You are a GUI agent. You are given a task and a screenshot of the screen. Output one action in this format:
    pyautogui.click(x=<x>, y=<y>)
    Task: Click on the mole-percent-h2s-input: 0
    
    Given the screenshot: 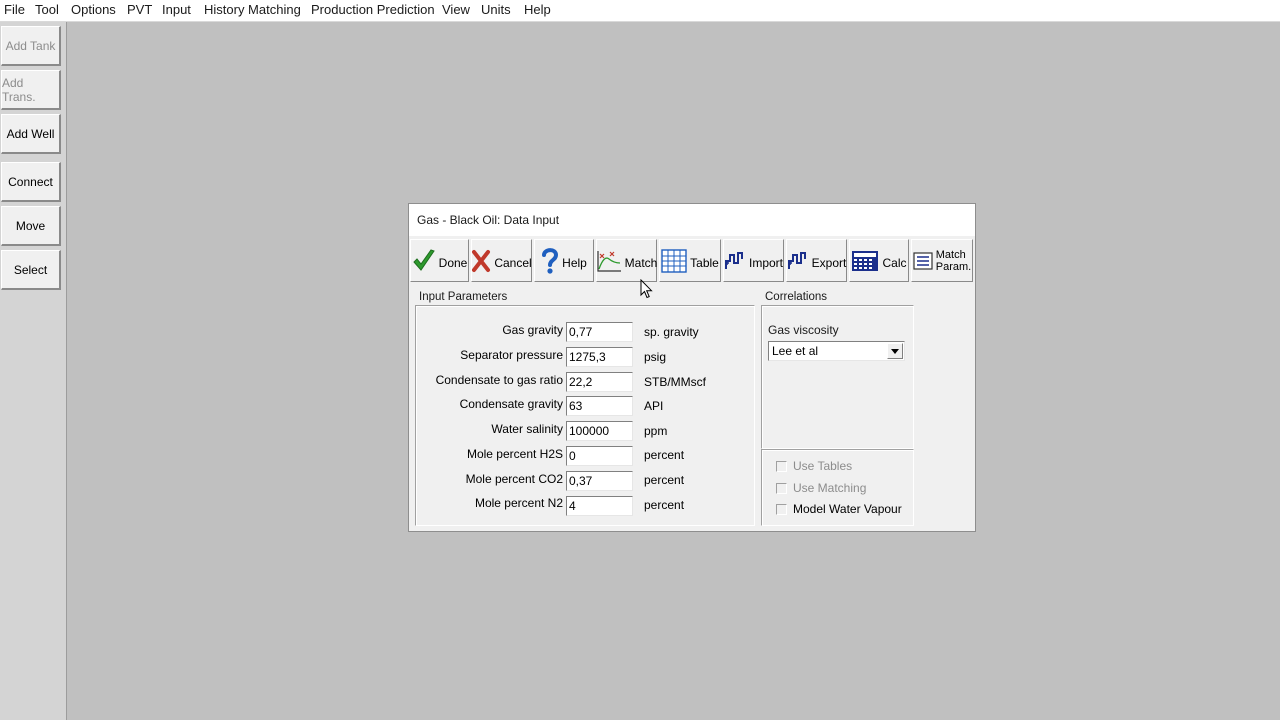 What is the action you would take?
    pyautogui.click(x=599, y=456)
    